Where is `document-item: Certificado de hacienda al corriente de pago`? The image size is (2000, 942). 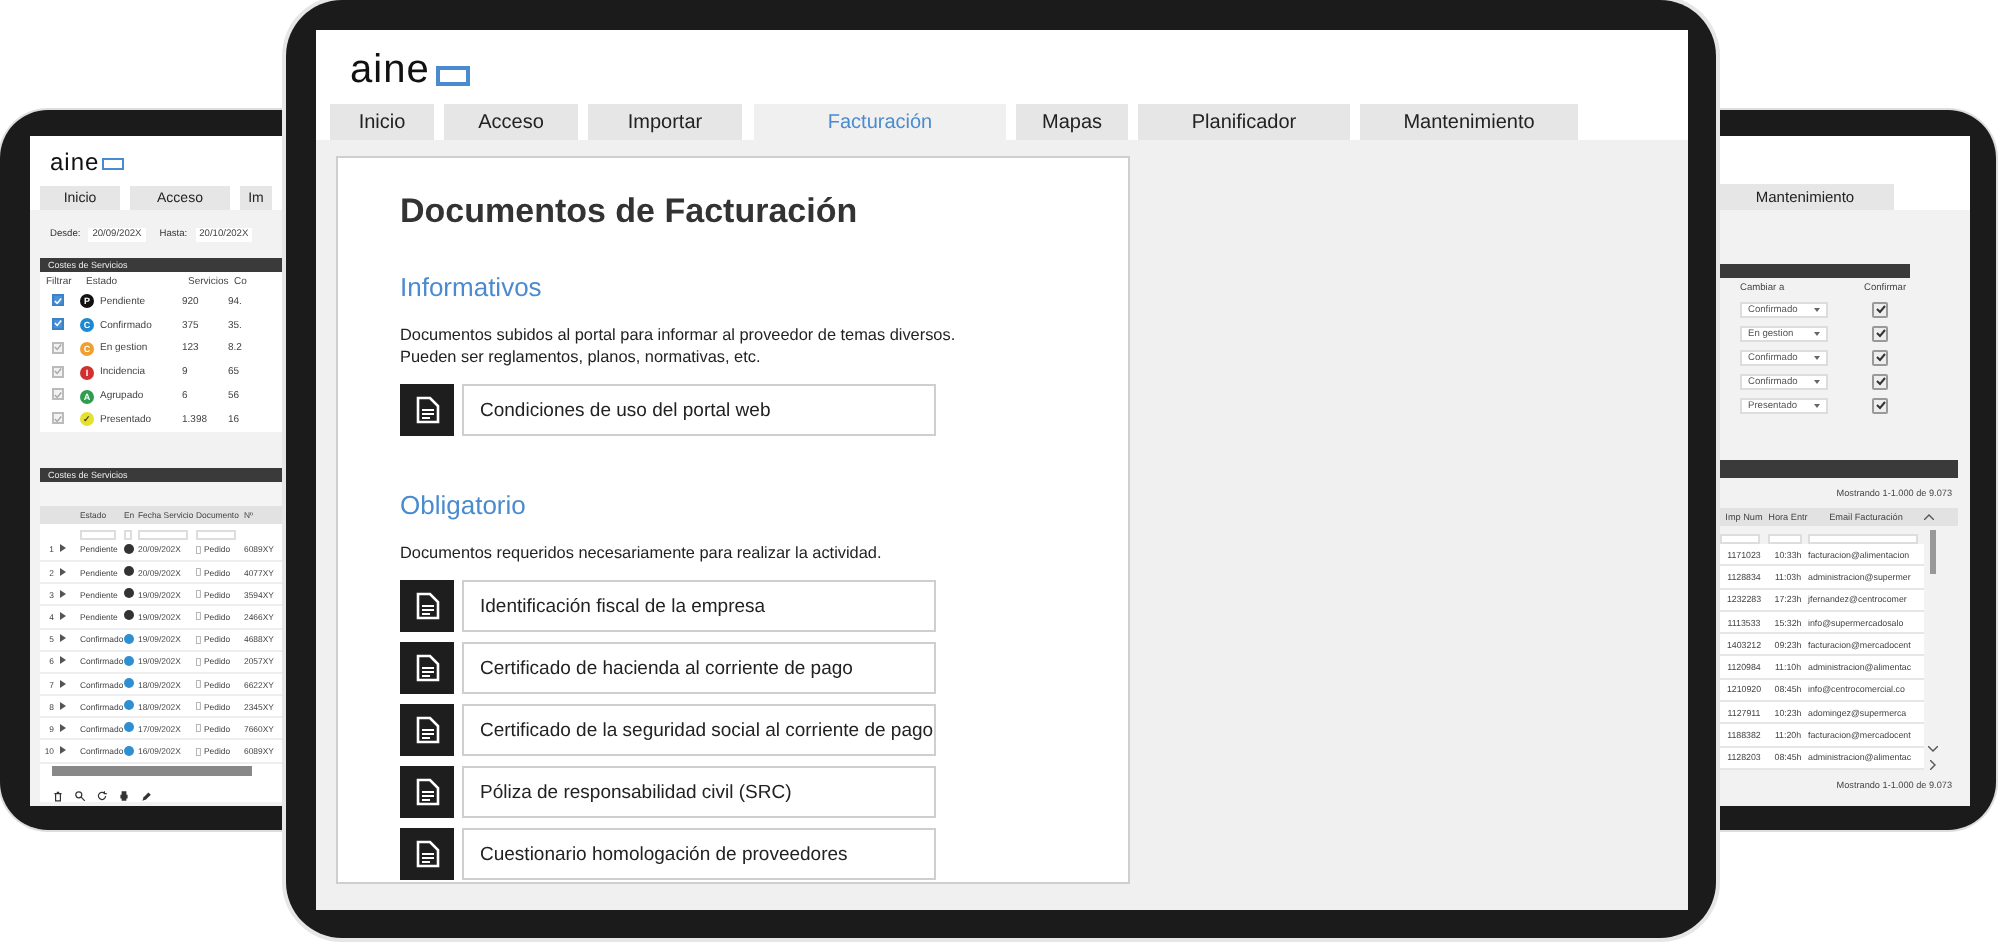
document-item: Certificado de hacienda al corriente de pago is located at coordinates (699, 668).